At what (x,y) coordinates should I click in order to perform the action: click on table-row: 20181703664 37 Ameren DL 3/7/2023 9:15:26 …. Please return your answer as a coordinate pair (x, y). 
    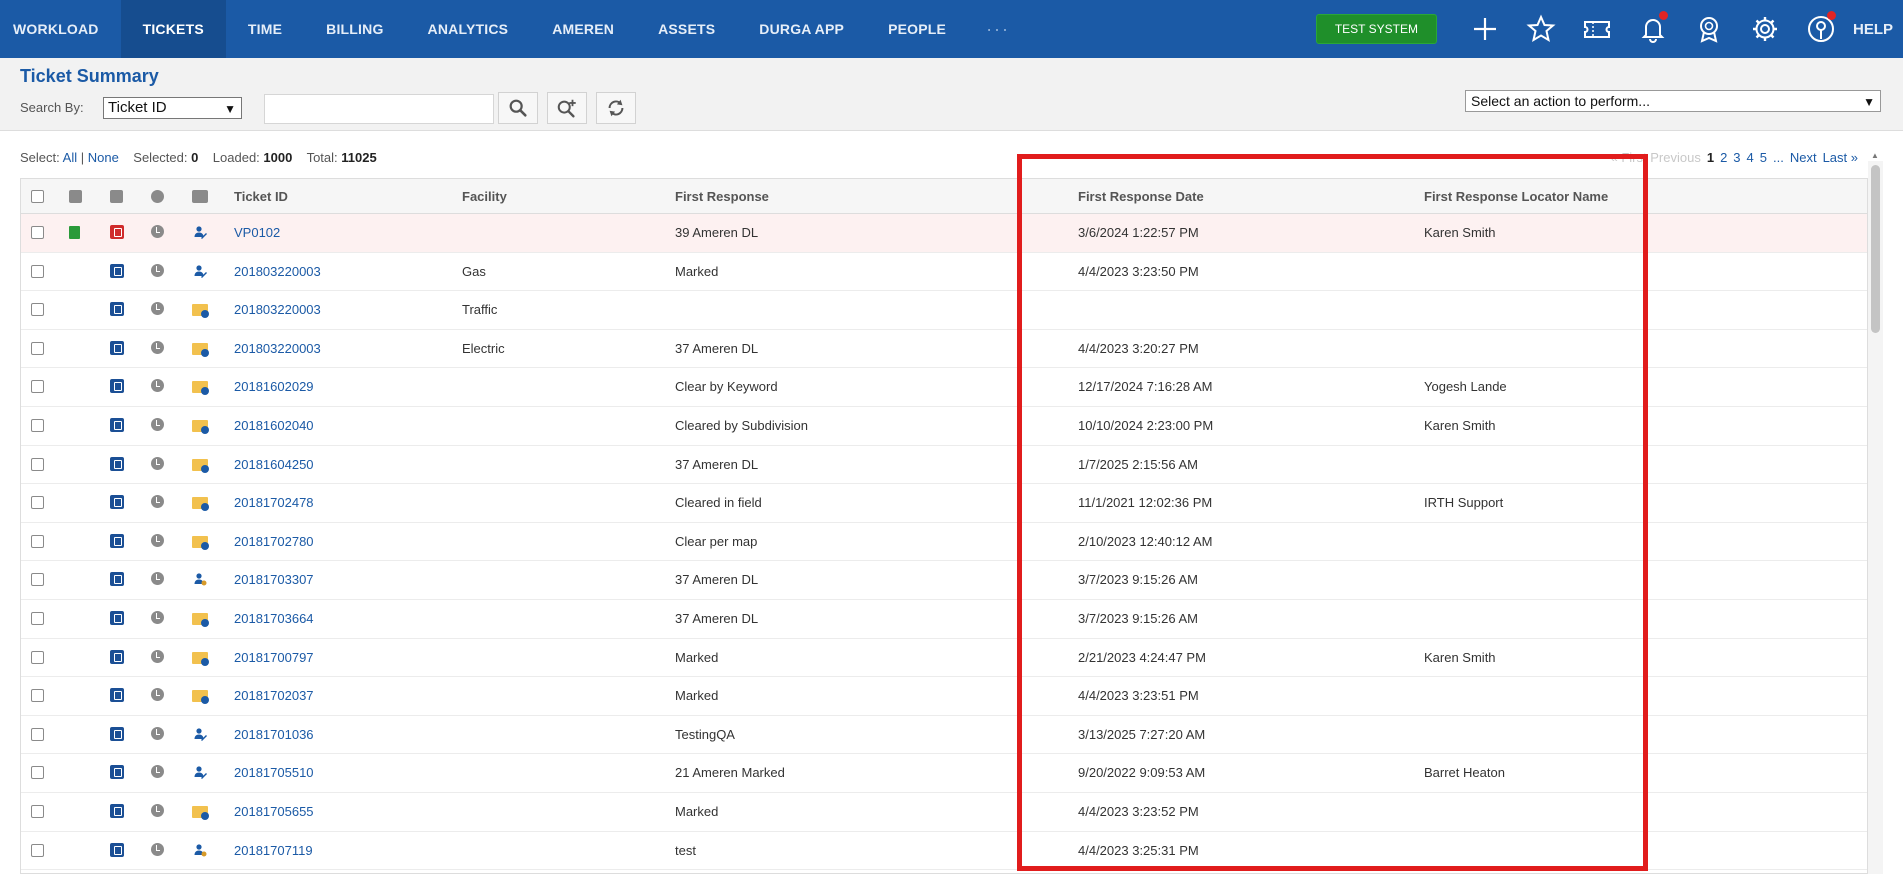
    Looking at the image, I should click on (944, 619).